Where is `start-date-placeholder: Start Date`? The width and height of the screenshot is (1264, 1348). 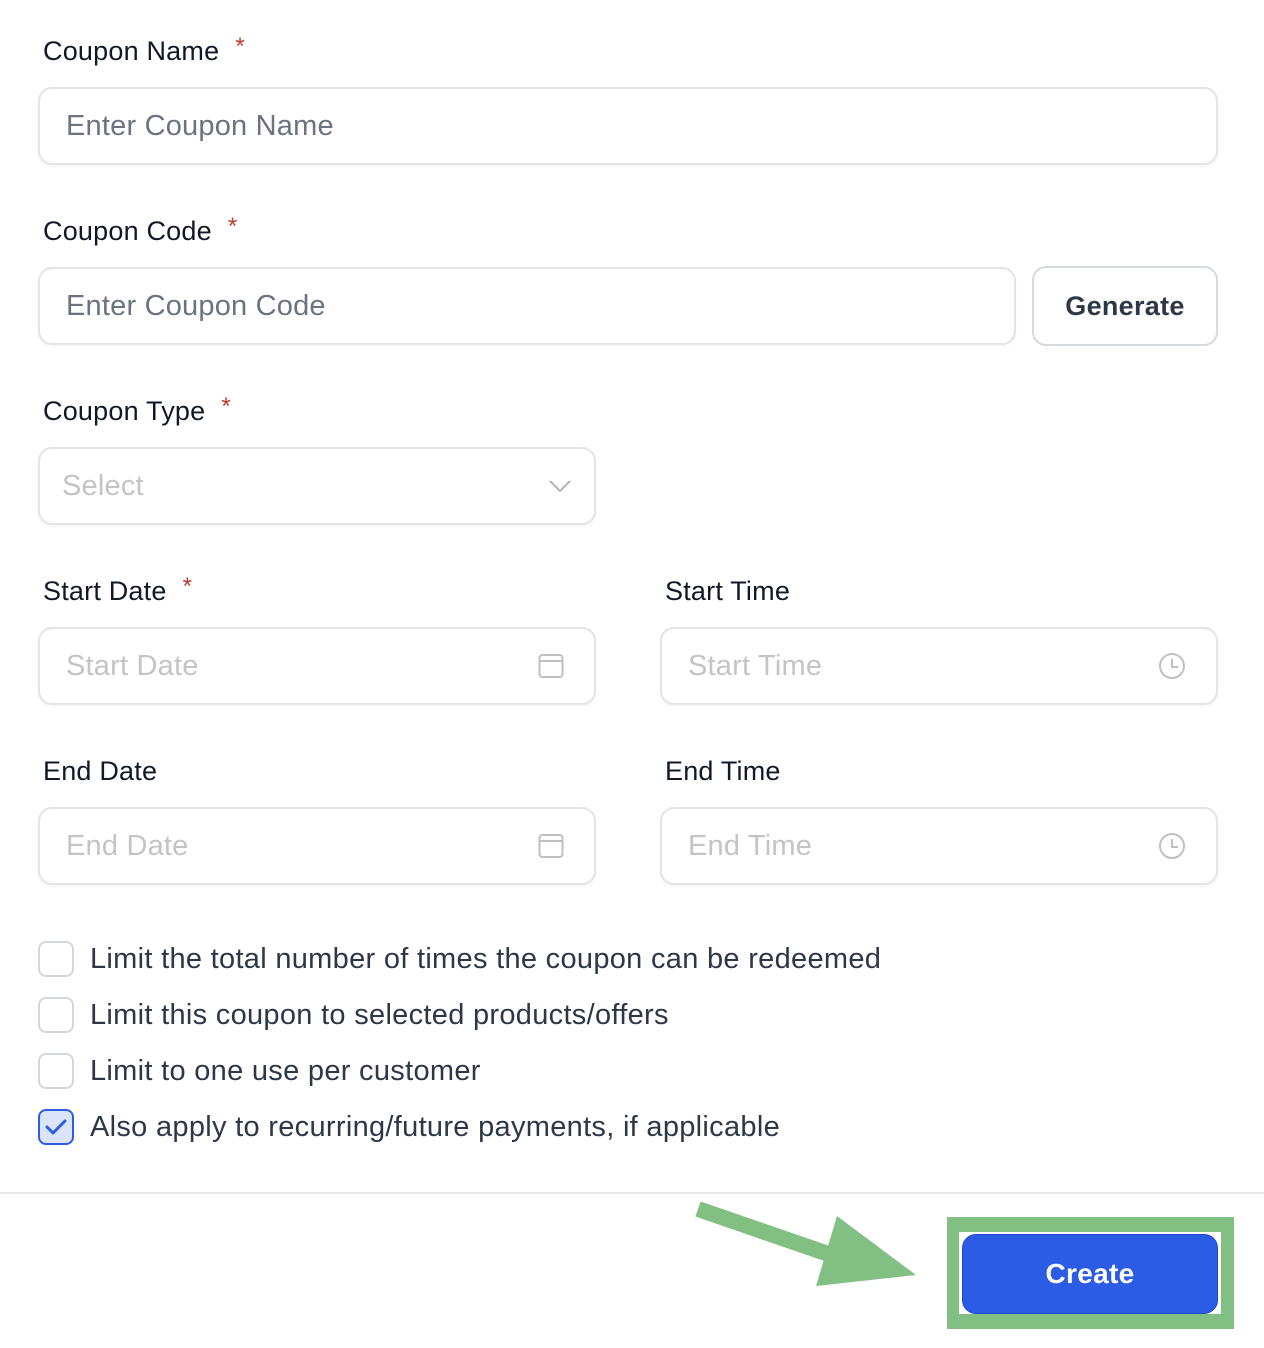
start-date-placeholder: Start Date is located at coordinates (132, 665).